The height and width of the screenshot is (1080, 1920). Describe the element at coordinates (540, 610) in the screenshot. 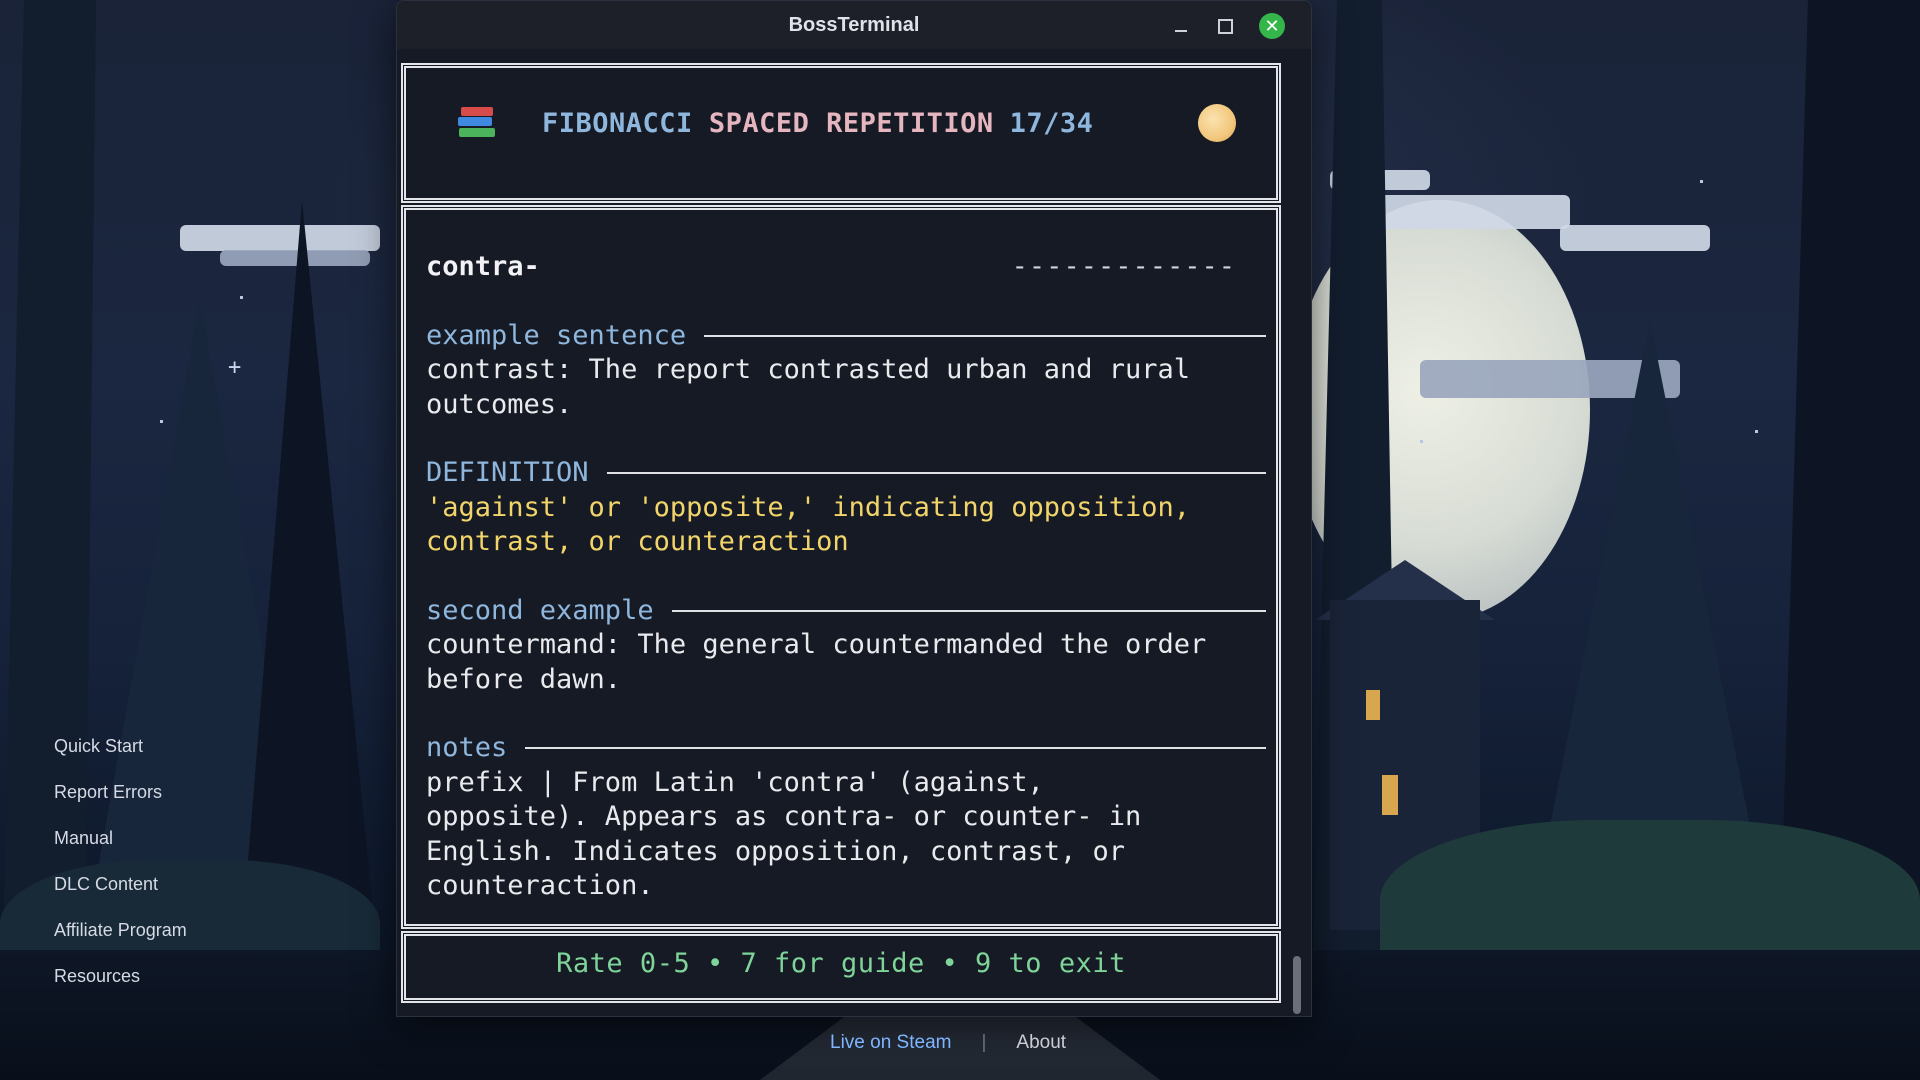

I see `section-heading: second example` at that location.